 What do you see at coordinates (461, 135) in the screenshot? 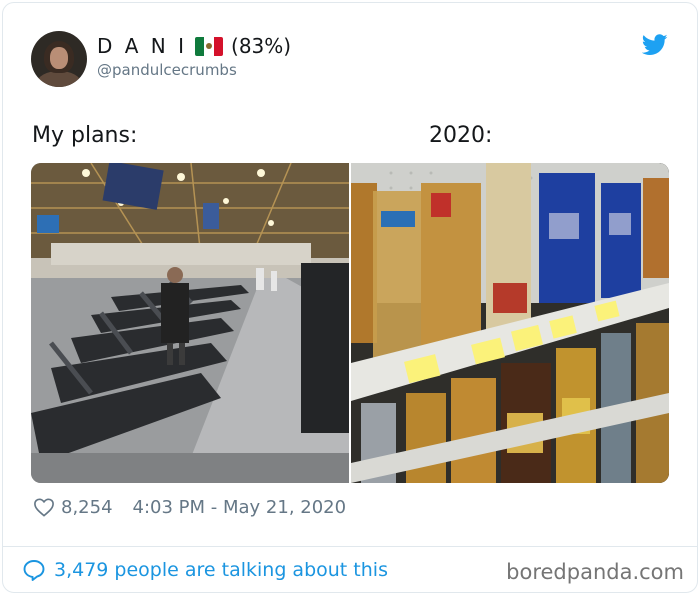
I see `caption-2020: 2020:` at bounding box center [461, 135].